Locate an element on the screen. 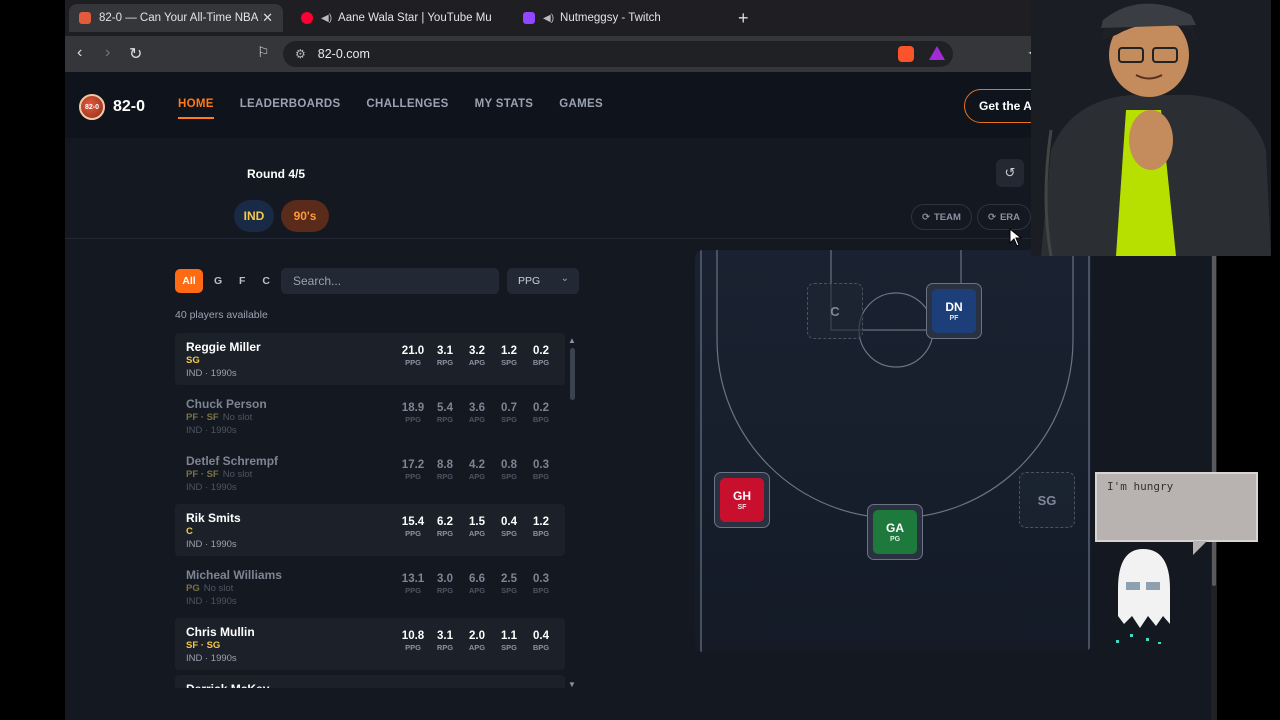  player-name: Derrick McKey is located at coordinates (227, 685).